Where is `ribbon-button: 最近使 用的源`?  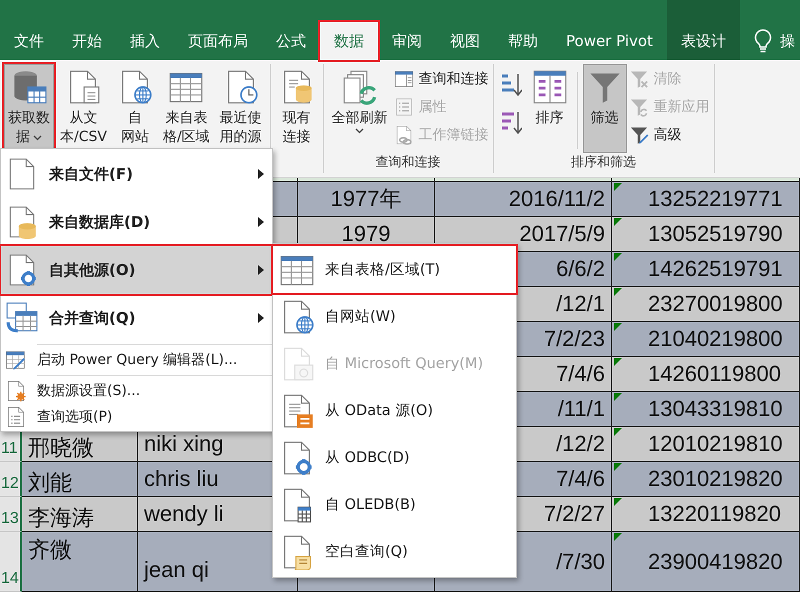
ribbon-button: 最近使 用的源 is located at coordinates (241, 108).